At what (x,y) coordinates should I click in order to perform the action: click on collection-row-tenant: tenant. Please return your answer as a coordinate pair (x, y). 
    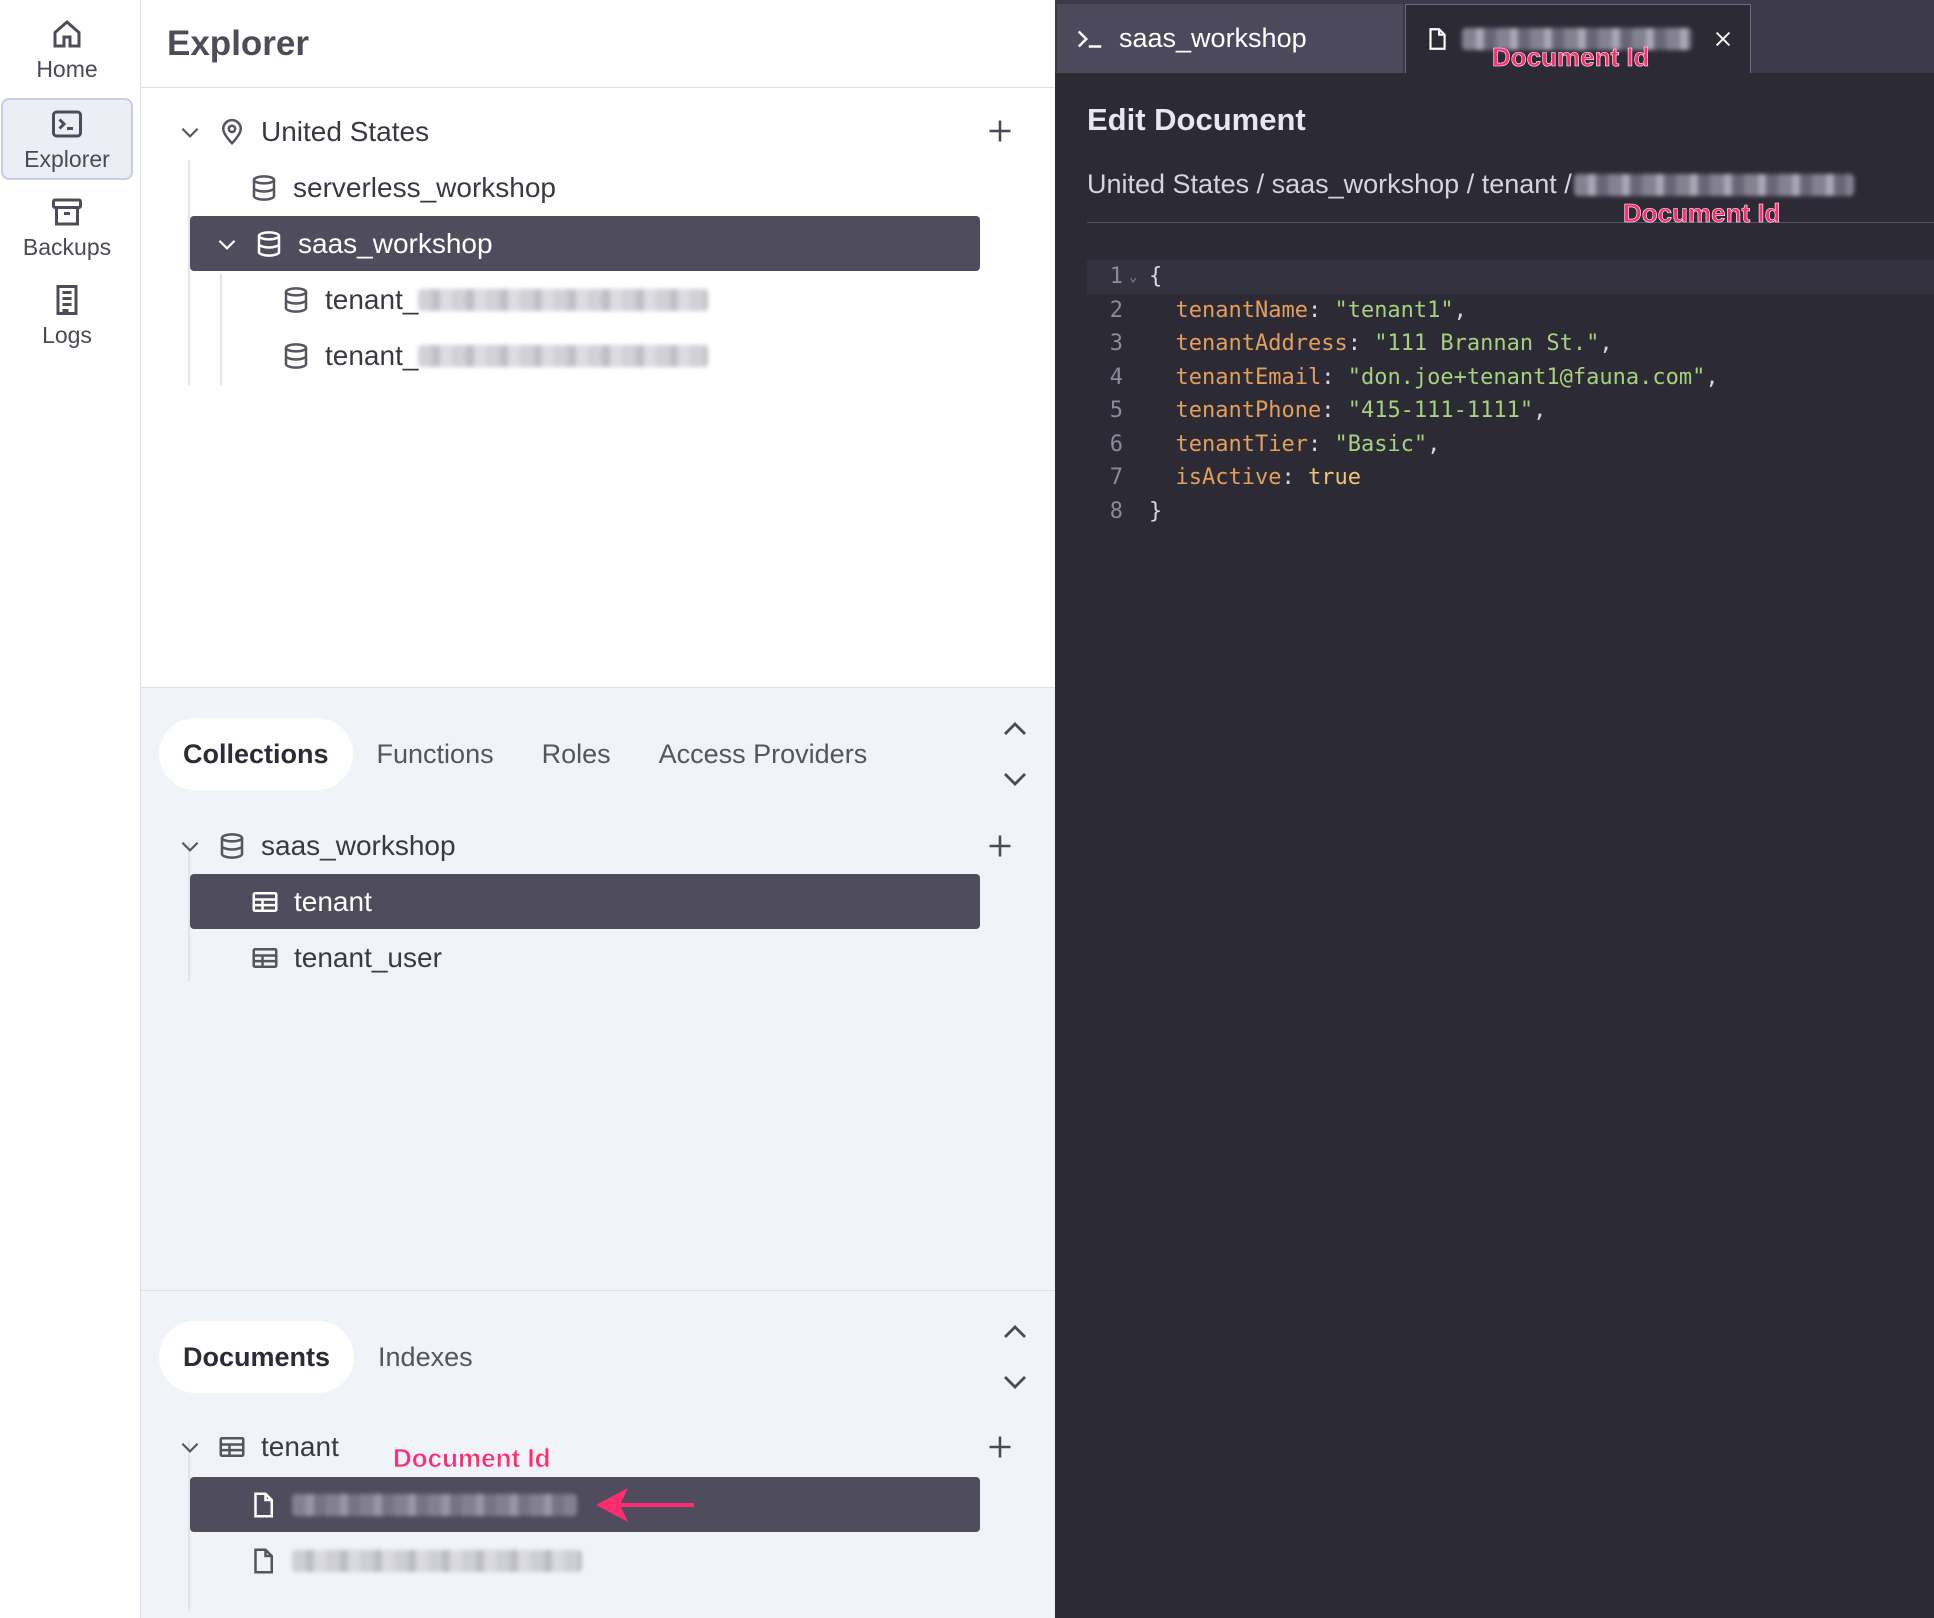
    Looking at the image, I should click on (585, 901).